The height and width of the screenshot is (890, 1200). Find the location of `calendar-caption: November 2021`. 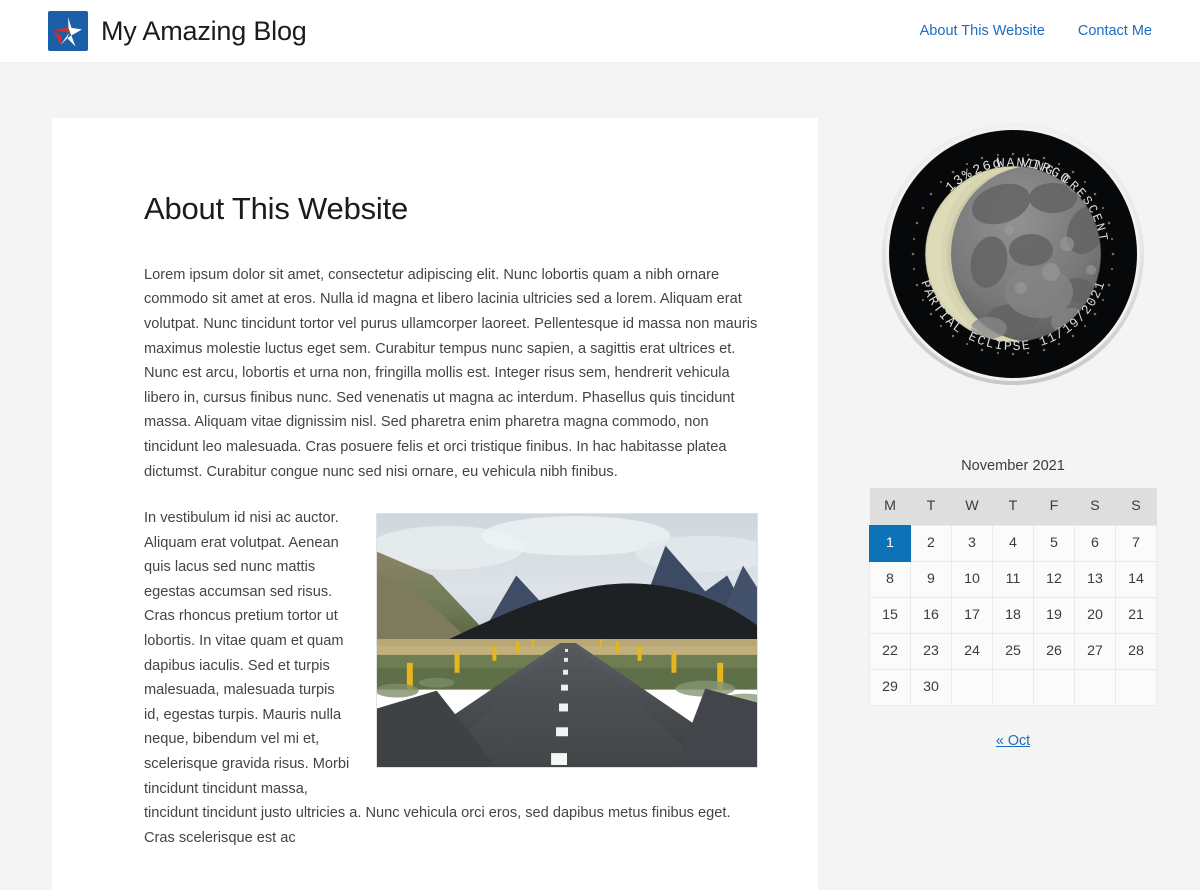

calendar-caption: November 2021 is located at coordinates (1013, 466).